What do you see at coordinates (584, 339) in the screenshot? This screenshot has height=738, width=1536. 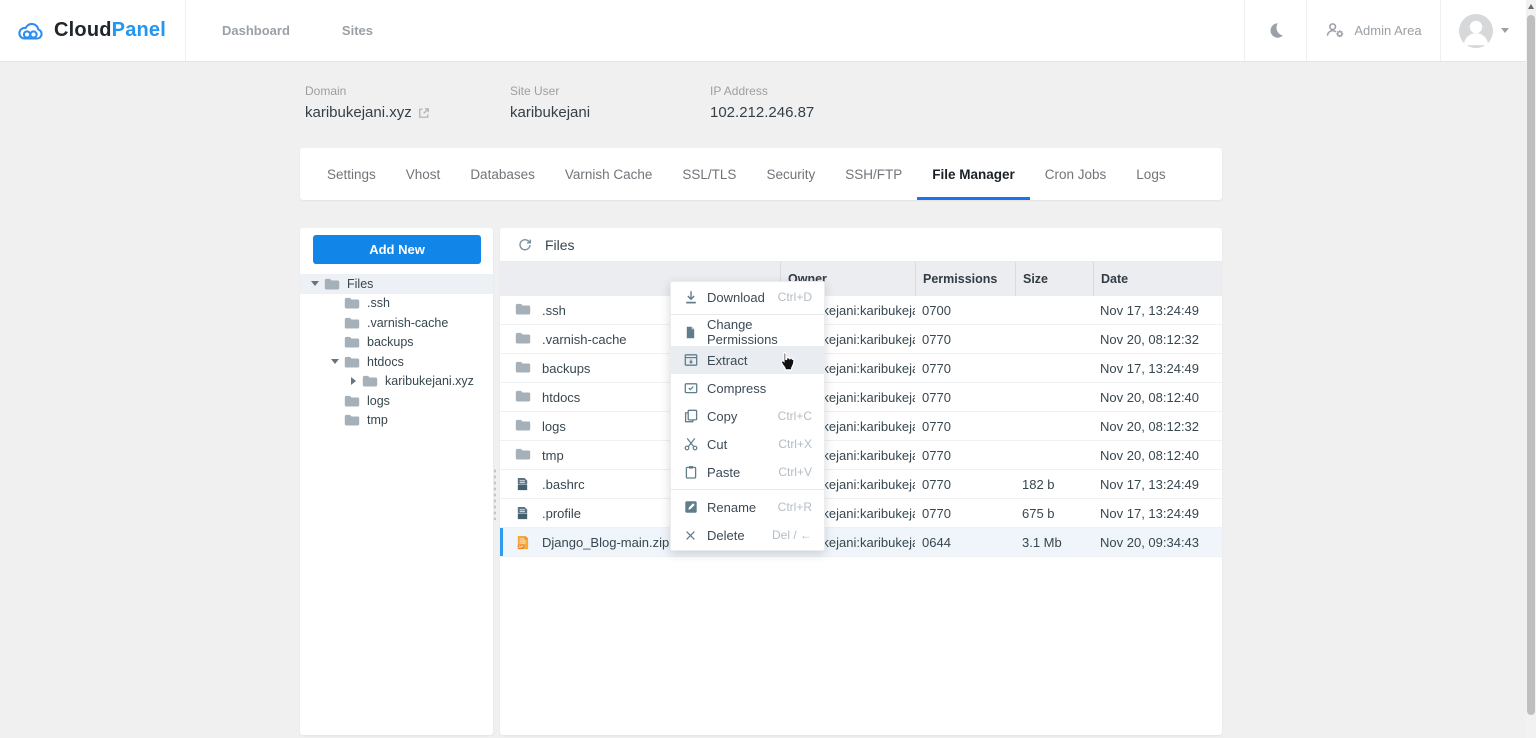 I see `file-name: .varnish-cache` at bounding box center [584, 339].